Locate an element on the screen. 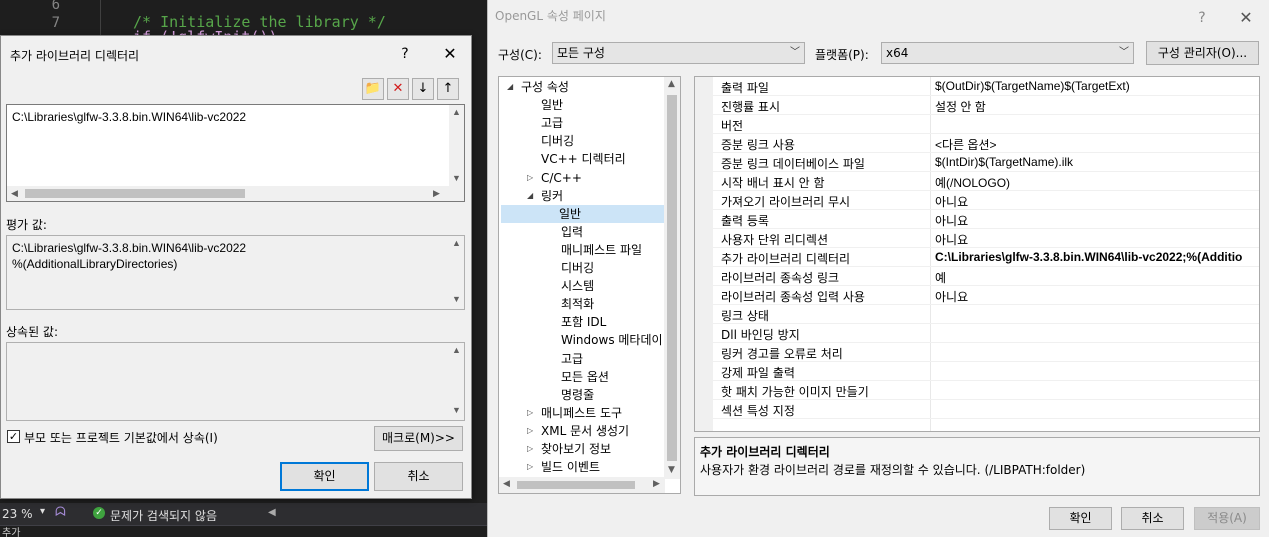  tree-item: 명령줄 is located at coordinates (576, 395).